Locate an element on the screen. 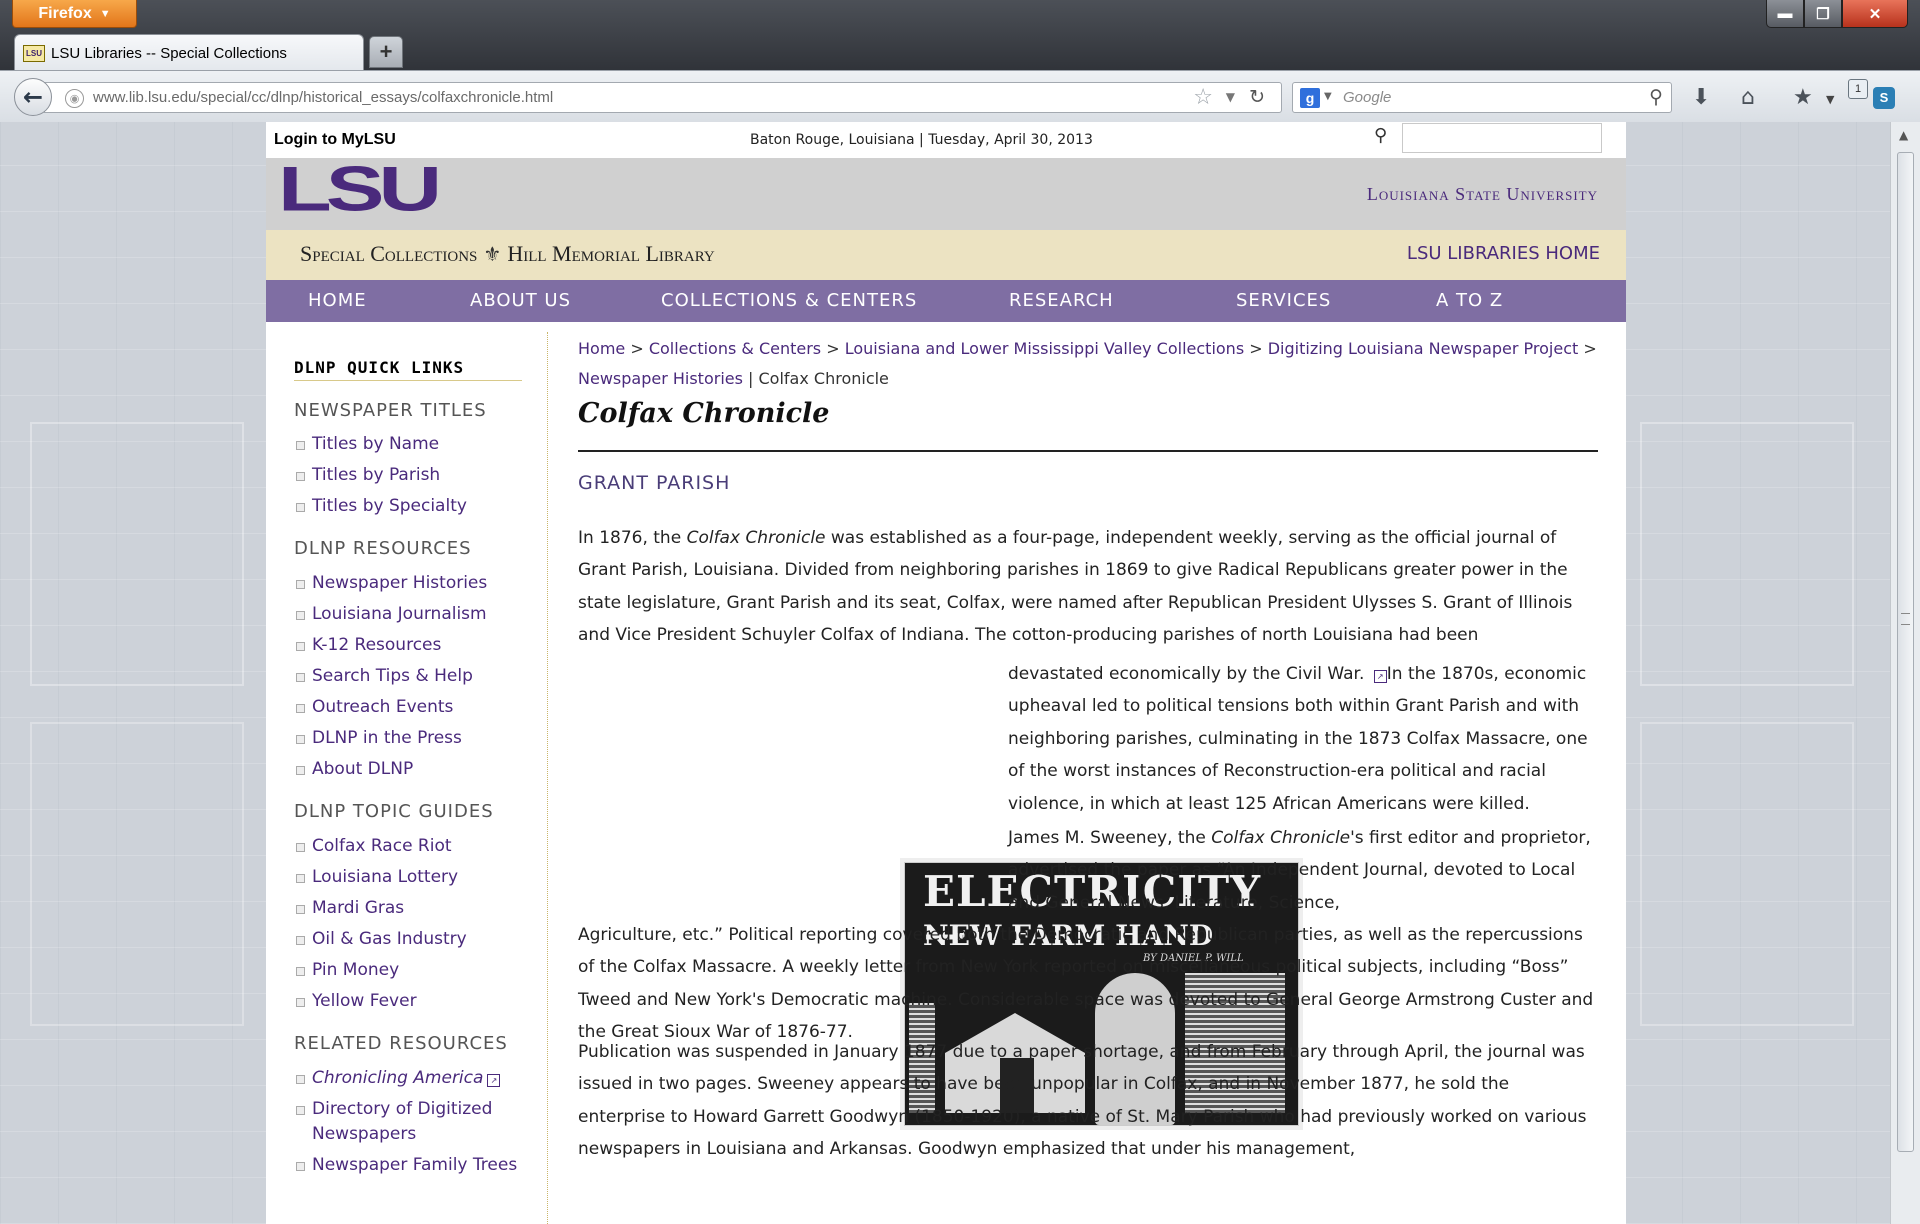 The height and width of the screenshot is (1224, 1920). reload-icon: ↻ is located at coordinates (1257, 97).